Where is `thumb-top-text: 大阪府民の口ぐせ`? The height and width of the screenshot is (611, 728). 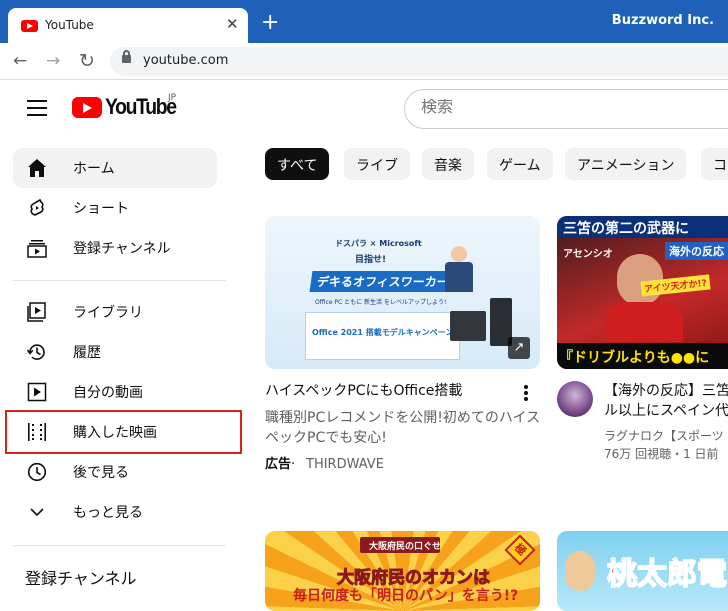
thumb-top-text: 大阪府民の口ぐせ is located at coordinates (405, 547).